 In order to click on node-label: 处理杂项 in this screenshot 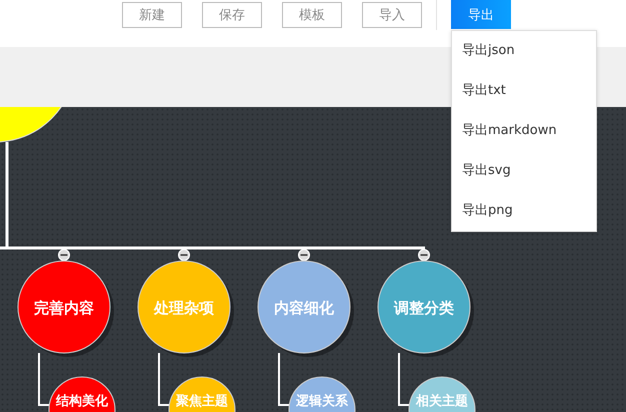, I will do `click(184, 308)`.